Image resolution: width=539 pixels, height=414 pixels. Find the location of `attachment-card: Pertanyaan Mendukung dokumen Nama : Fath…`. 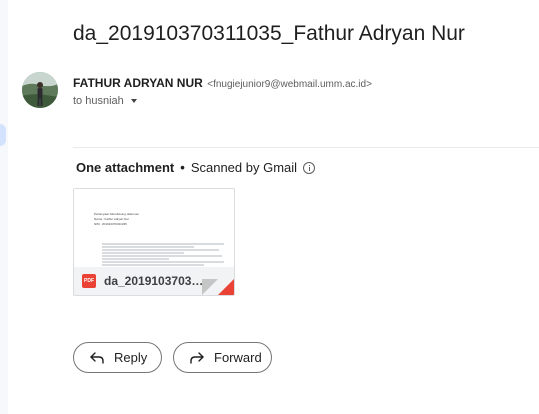

attachment-card: Pertanyaan Mendukung dokumen Nama : Fath… is located at coordinates (154, 242).